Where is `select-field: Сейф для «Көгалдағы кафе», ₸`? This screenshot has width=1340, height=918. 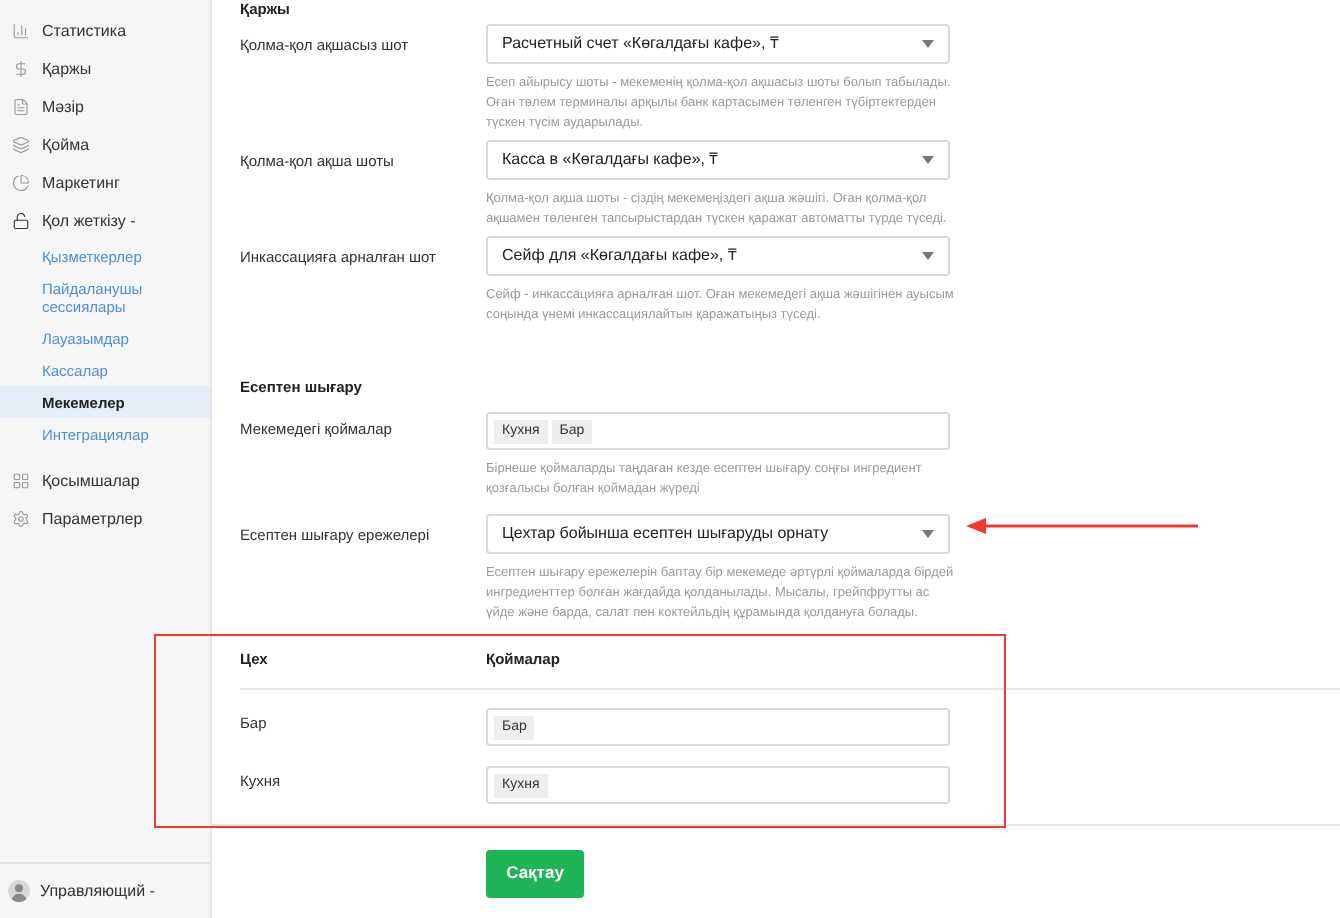 select-field: Сейф для «Көгалдағы кафе», ₸ is located at coordinates (718, 256).